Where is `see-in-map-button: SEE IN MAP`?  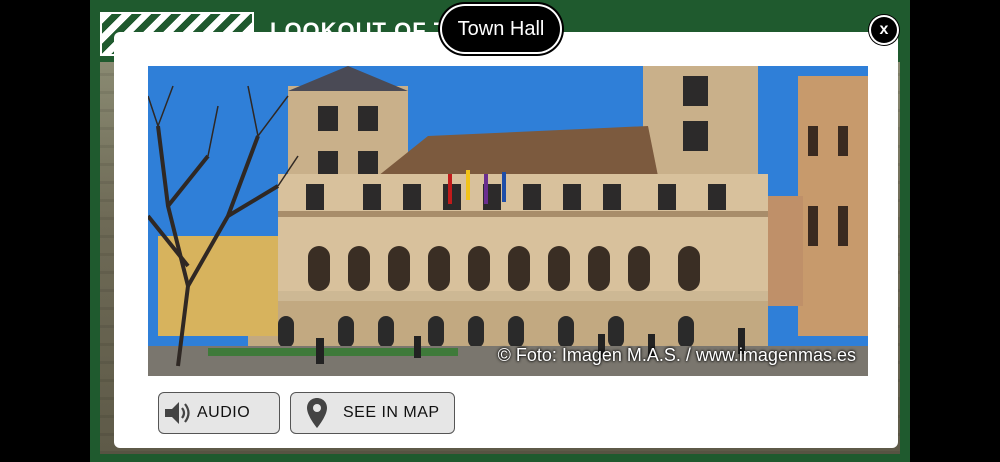
see-in-map-button: SEE IN MAP is located at coordinates (372, 413).